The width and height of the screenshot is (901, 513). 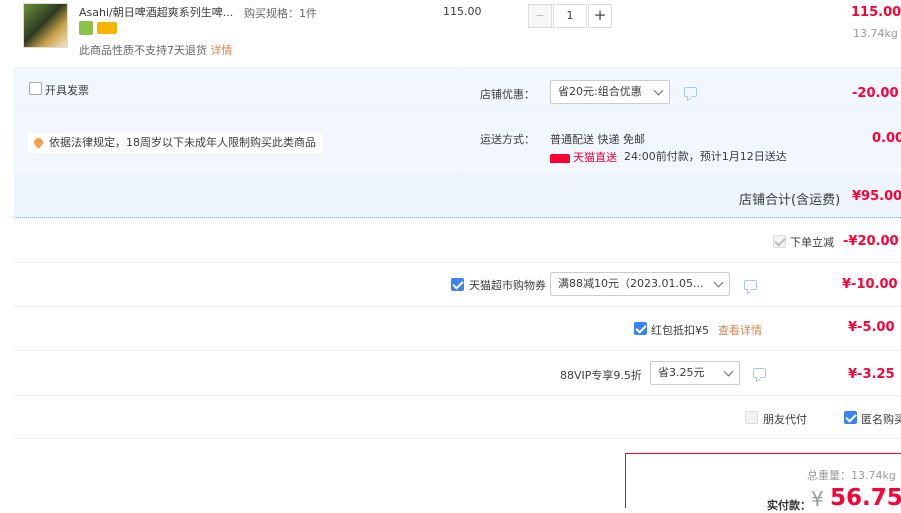 I want to click on return-detail-link: 详情, so click(x=222, y=50).